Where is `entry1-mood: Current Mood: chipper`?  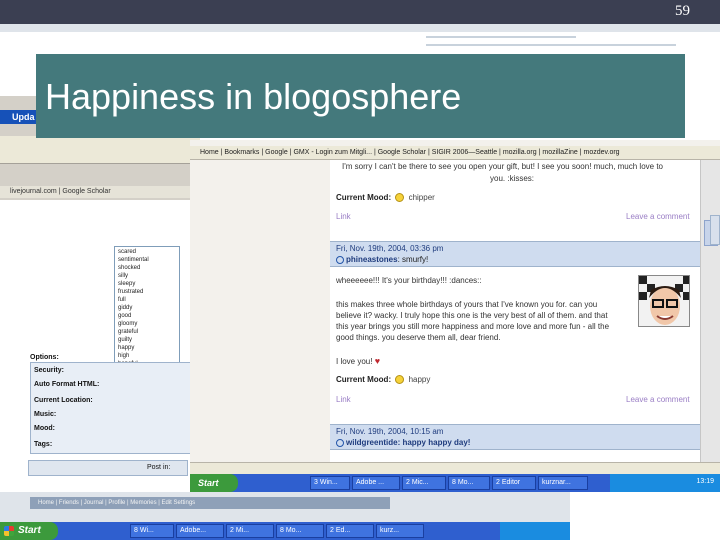 entry1-mood: Current Mood: chipper is located at coordinates (385, 198).